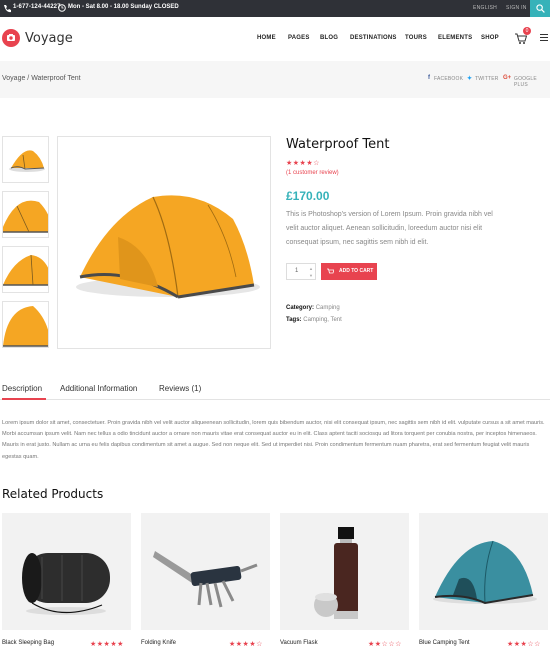 The image size is (550, 656). I want to click on logo-text: Voyage, so click(49, 38).